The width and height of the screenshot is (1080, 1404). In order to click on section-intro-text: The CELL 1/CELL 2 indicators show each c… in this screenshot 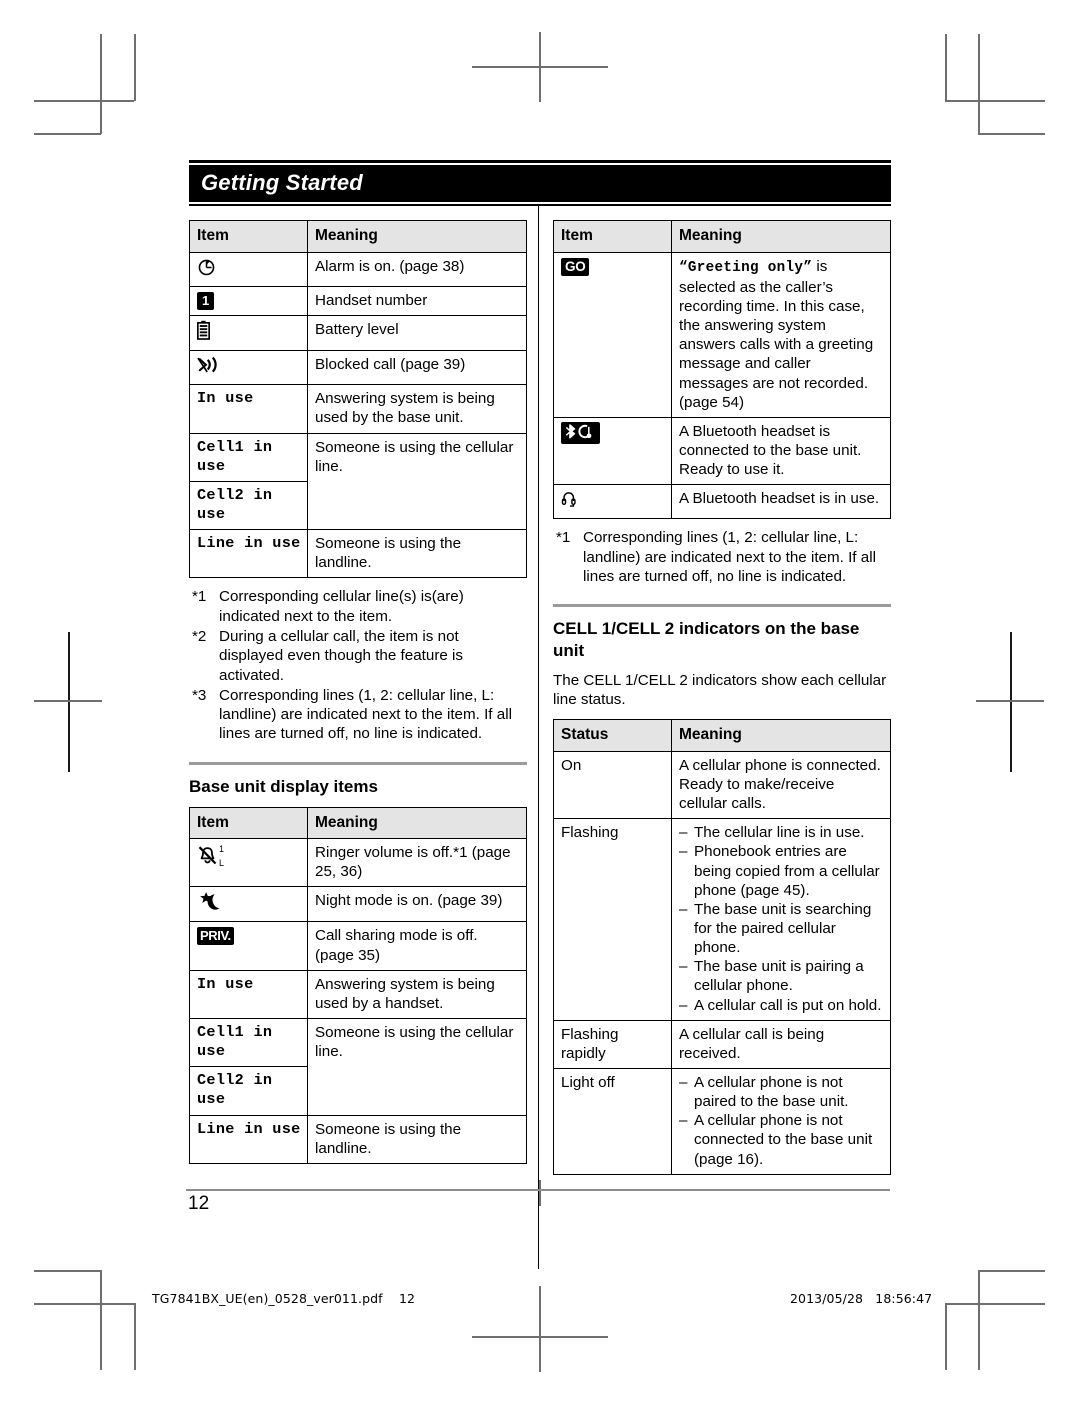, I will do `click(720, 690)`.